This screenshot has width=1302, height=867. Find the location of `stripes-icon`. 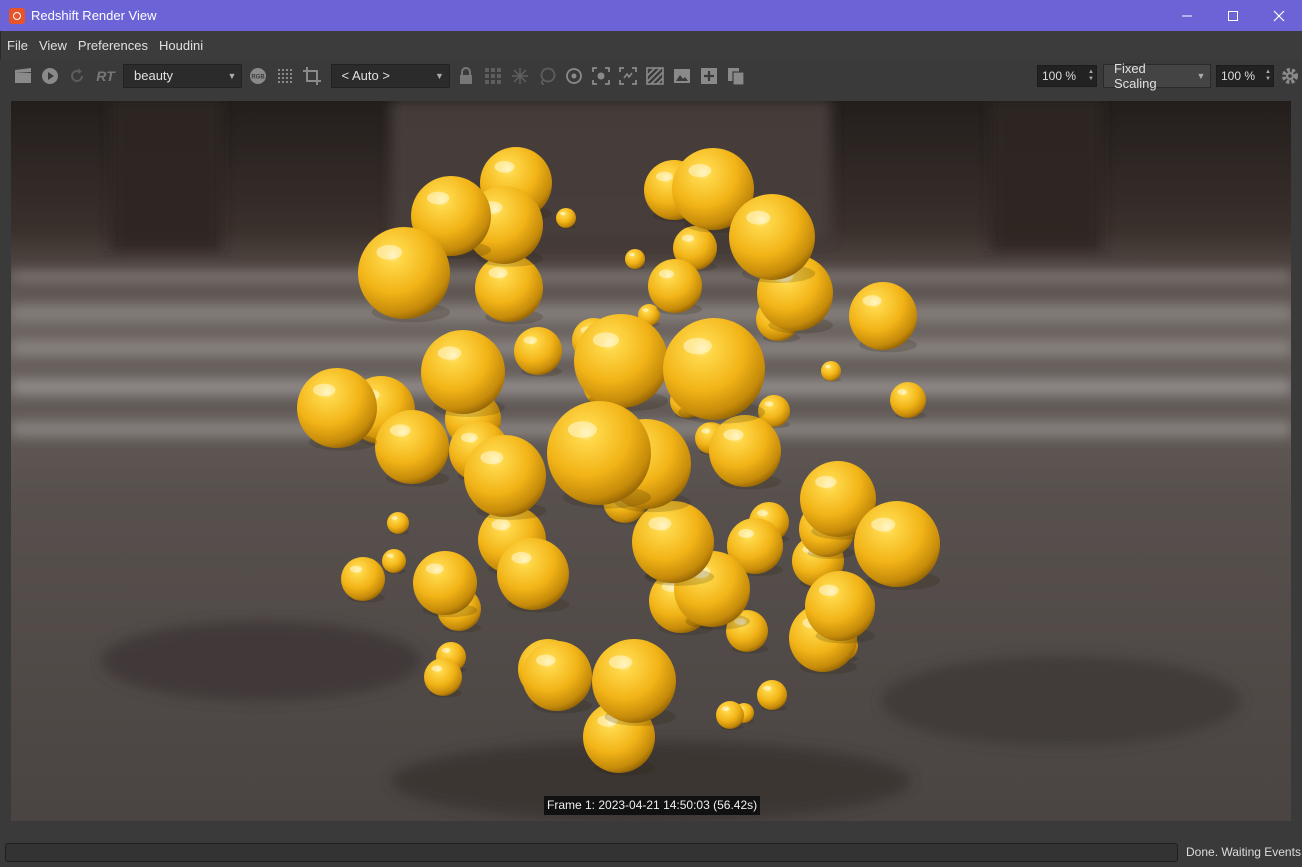

stripes-icon is located at coordinates (655, 76).